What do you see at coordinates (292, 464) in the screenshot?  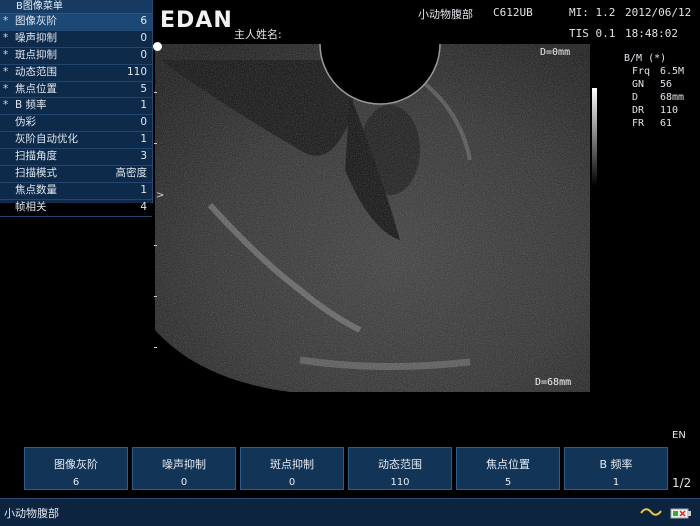 I see `softkey-label: 斑点抑制` at bounding box center [292, 464].